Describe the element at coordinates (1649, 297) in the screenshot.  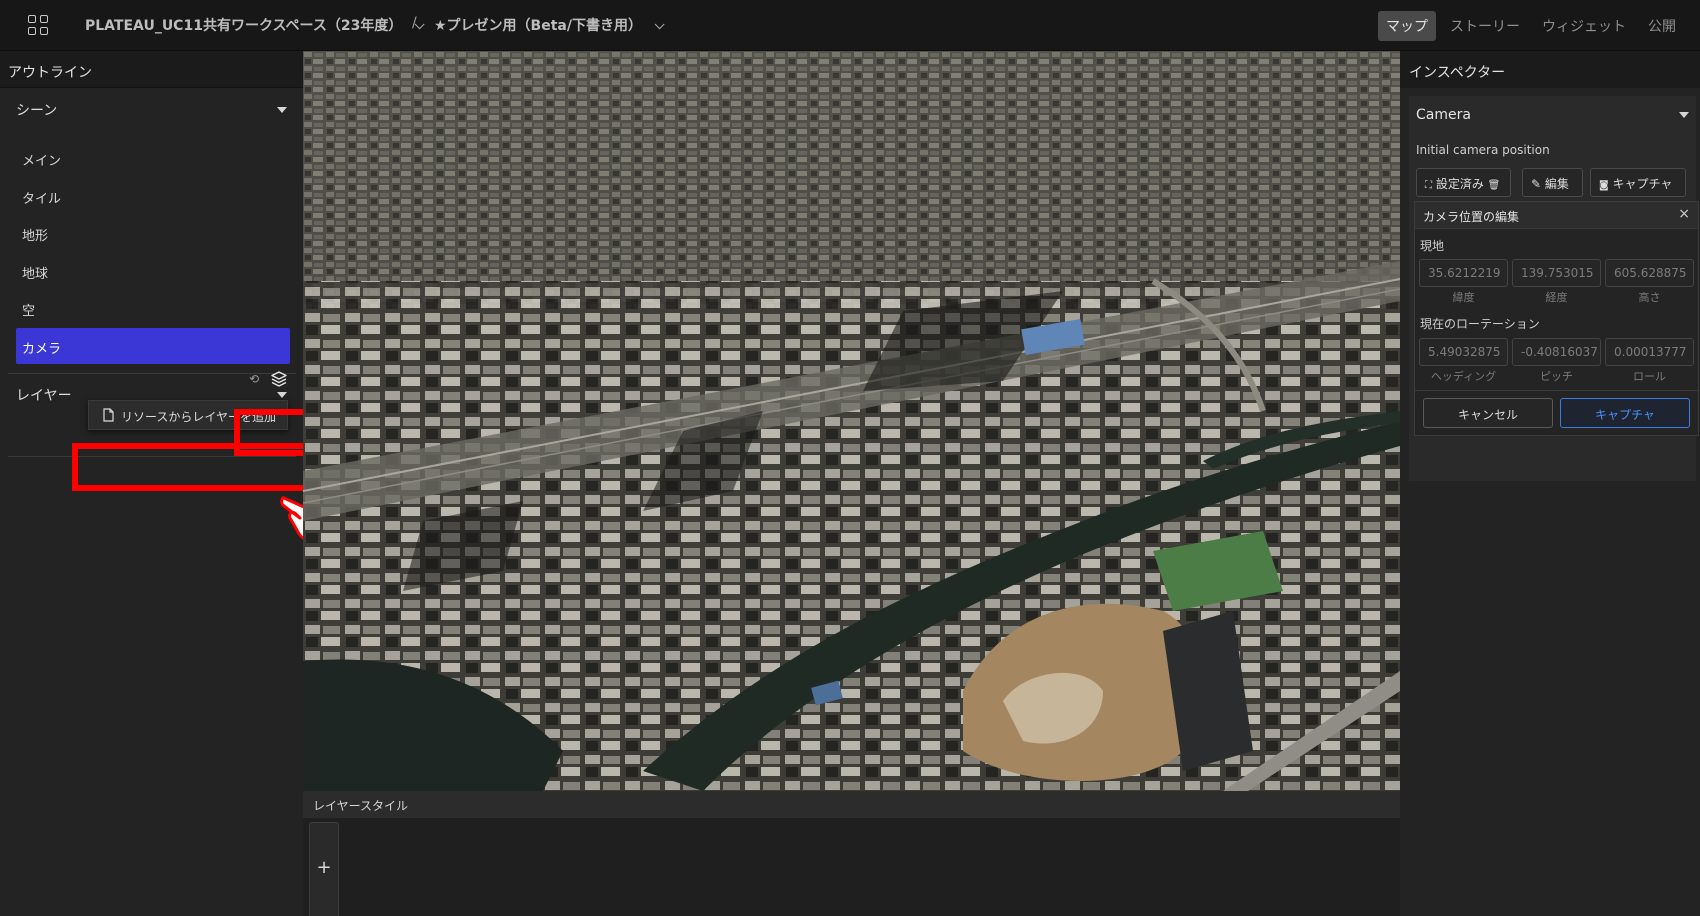
I see `height-caption: 高さ` at that location.